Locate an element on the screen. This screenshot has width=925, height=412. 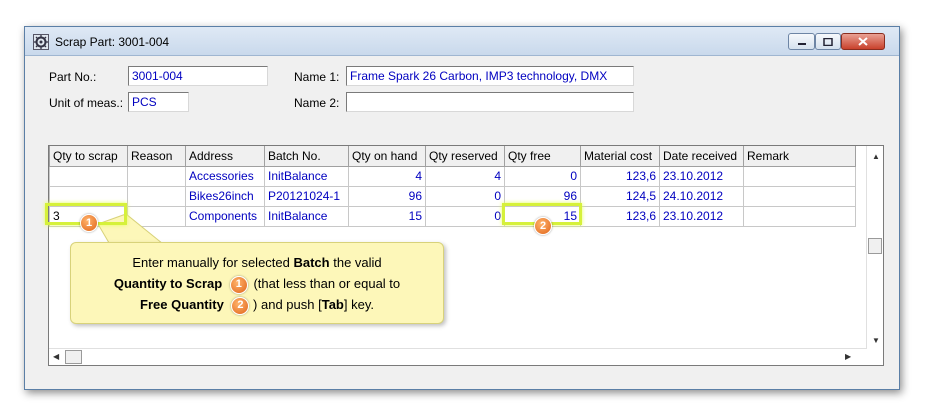
callout-bold-batch: Batch is located at coordinates (311, 262).